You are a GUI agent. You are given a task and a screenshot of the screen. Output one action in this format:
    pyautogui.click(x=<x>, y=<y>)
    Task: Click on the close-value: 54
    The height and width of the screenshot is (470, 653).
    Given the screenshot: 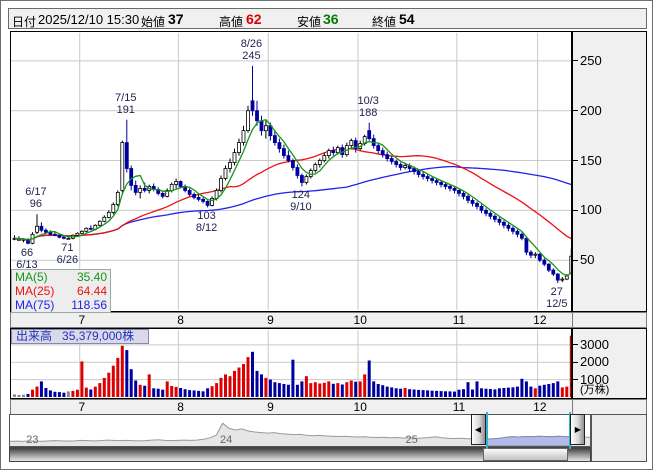 What is the action you would take?
    pyautogui.click(x=407, y=19)
    